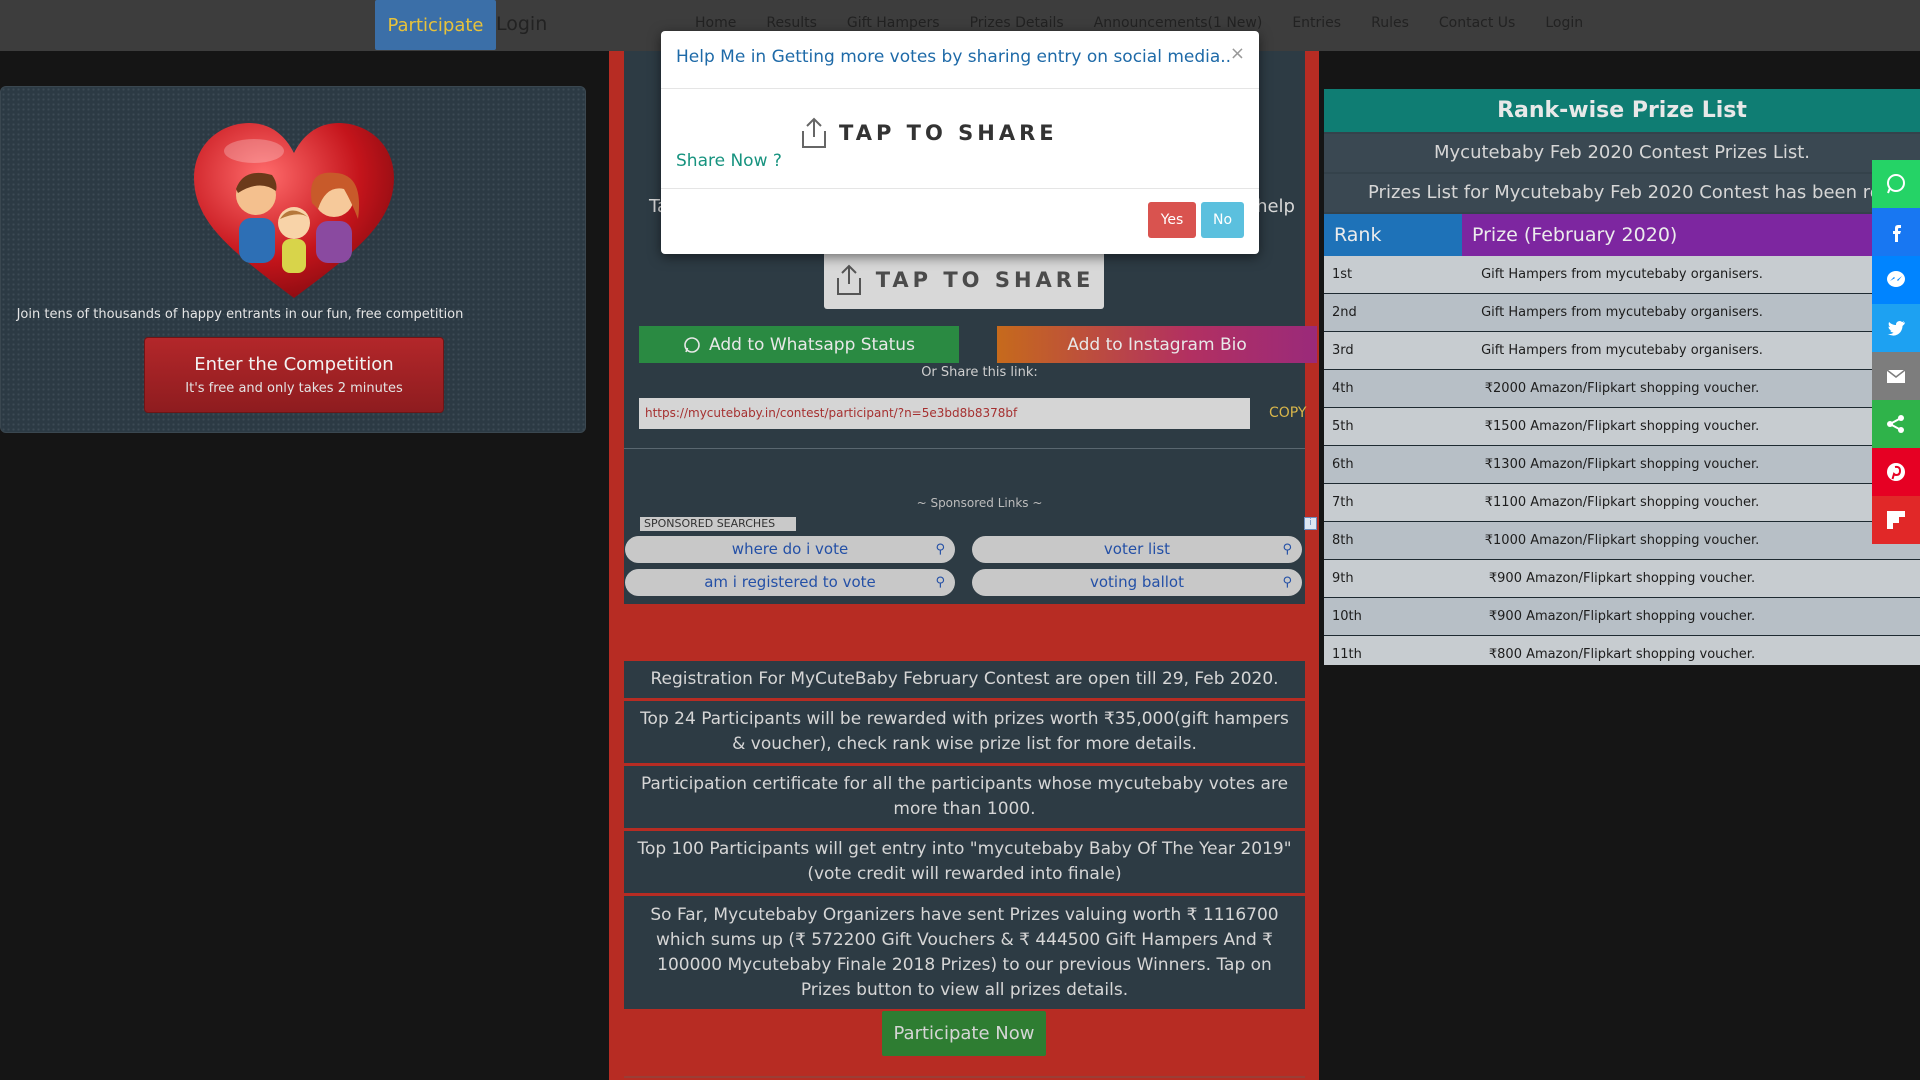 The image size is (1920, 1080). What do you see at coordinates (294, 210) in the screenshot?
I see `family-heart-logo` at bounding box center [294, 210].